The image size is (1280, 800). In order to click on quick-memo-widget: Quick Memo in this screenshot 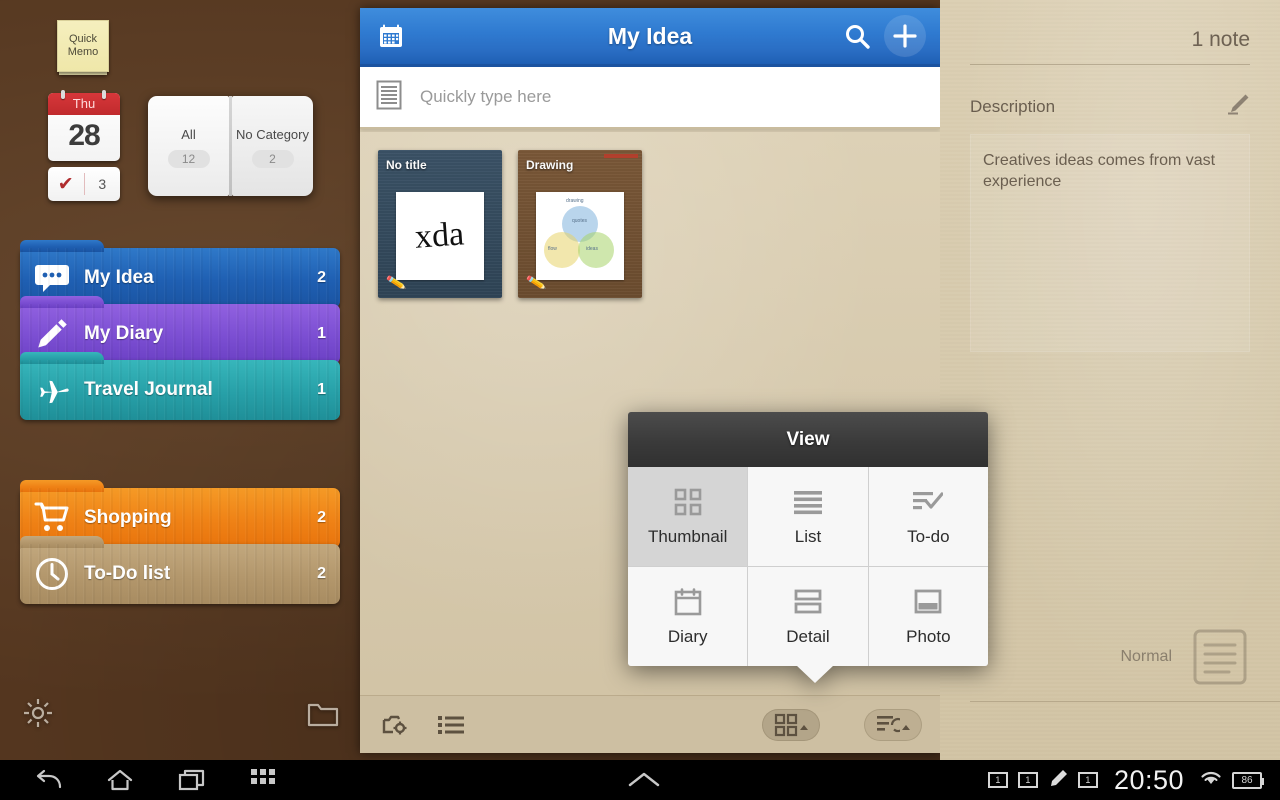, I will do `click(83, 46)`.